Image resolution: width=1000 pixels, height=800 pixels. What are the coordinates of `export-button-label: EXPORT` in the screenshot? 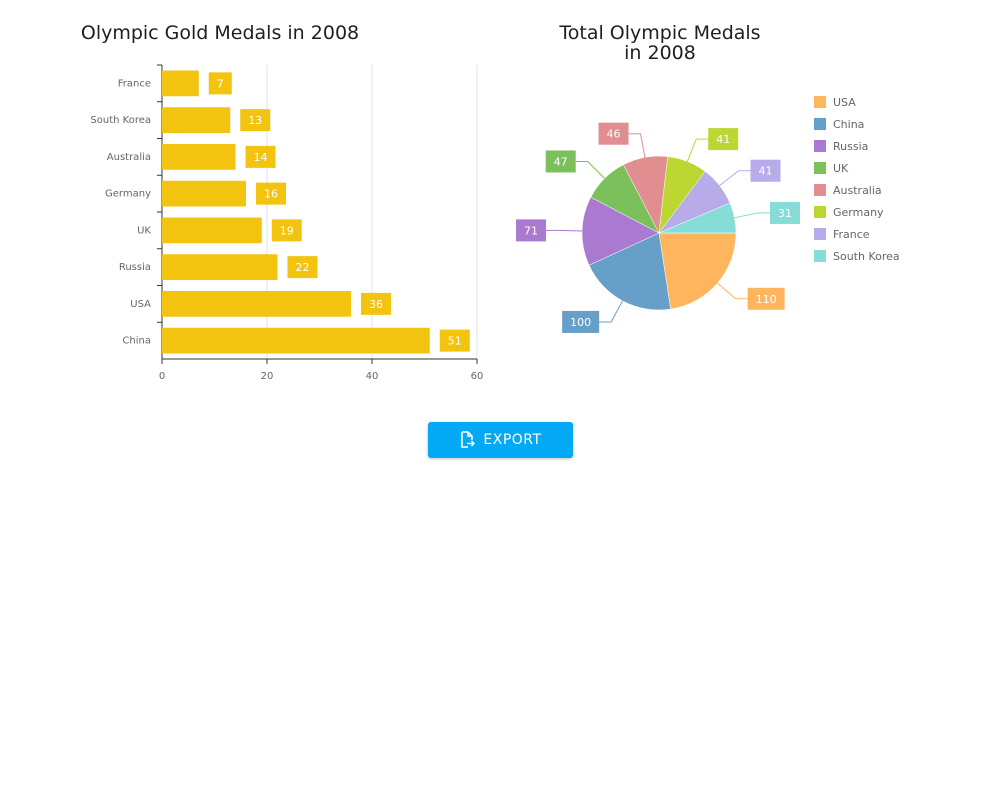 It's located at (512, 440).